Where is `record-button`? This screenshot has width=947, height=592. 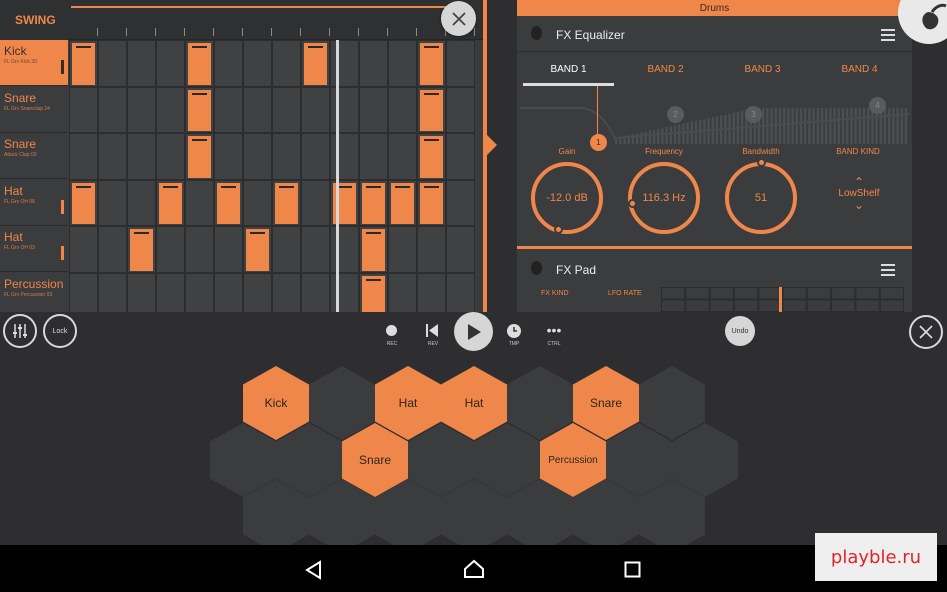 record-button is located at coordinates (391, 330).